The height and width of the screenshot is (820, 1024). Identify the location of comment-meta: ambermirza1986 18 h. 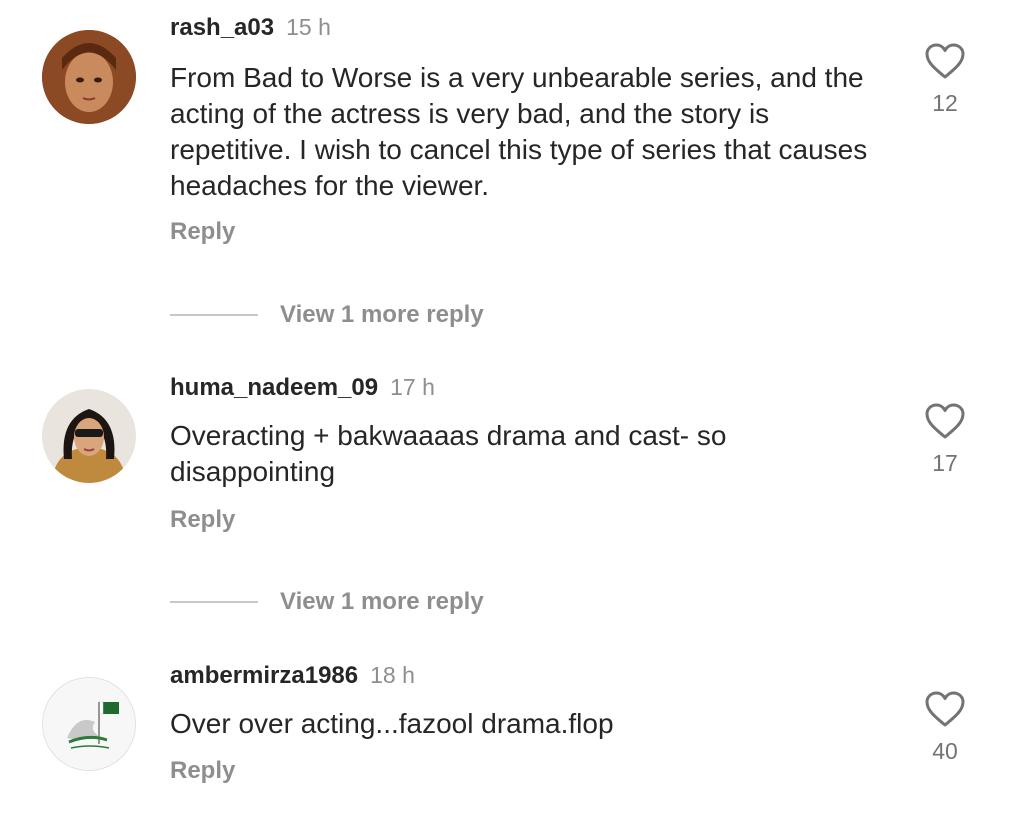
(292, 675).